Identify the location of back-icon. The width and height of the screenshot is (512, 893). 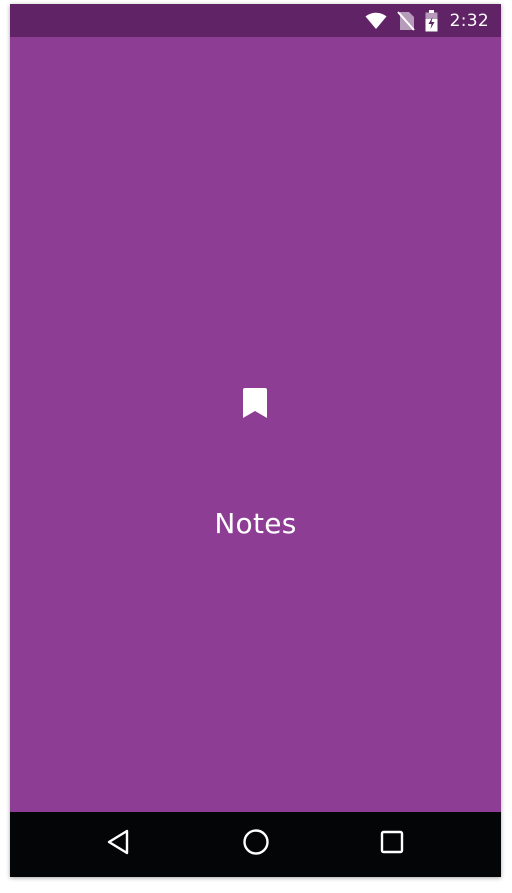
(118, 844).